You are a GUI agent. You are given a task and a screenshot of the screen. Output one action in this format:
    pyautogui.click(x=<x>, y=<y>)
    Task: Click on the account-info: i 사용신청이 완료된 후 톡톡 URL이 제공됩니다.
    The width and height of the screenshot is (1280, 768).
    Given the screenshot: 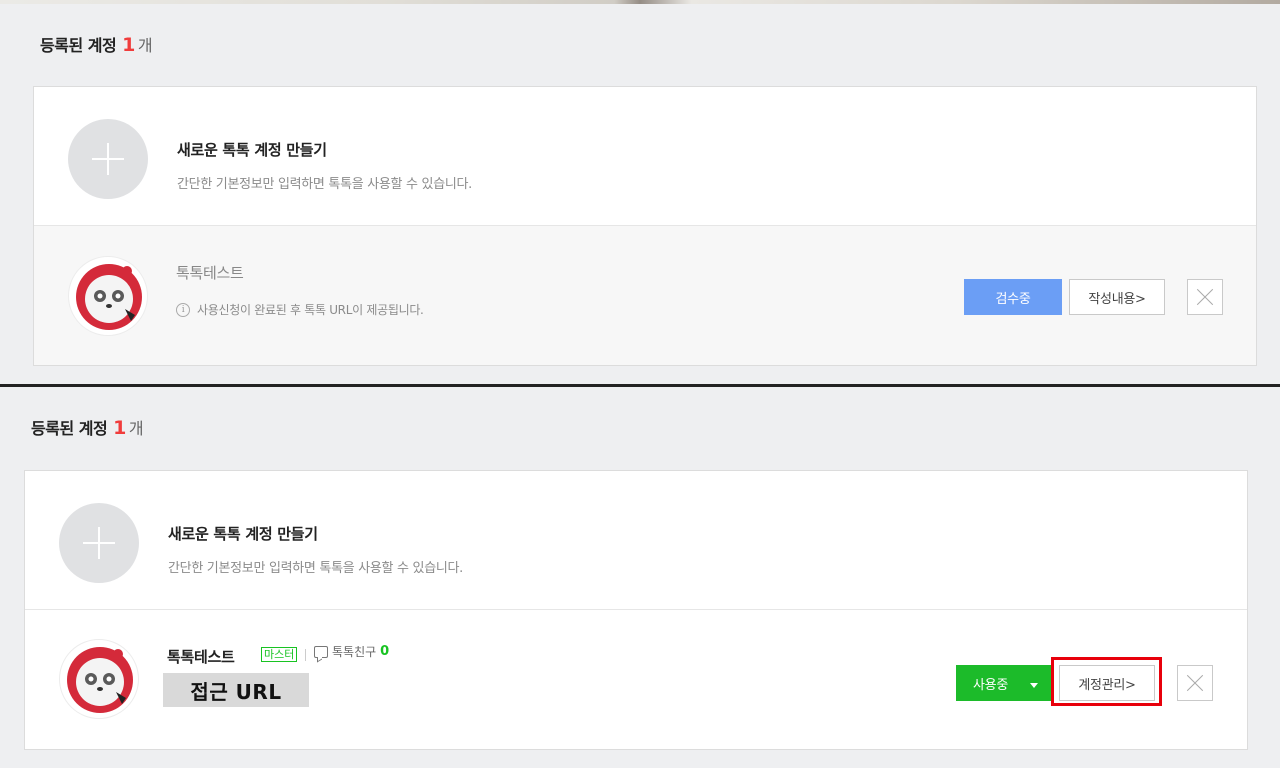 What is the action you would take?
    pyautogui.click(x=300, y=309)
    